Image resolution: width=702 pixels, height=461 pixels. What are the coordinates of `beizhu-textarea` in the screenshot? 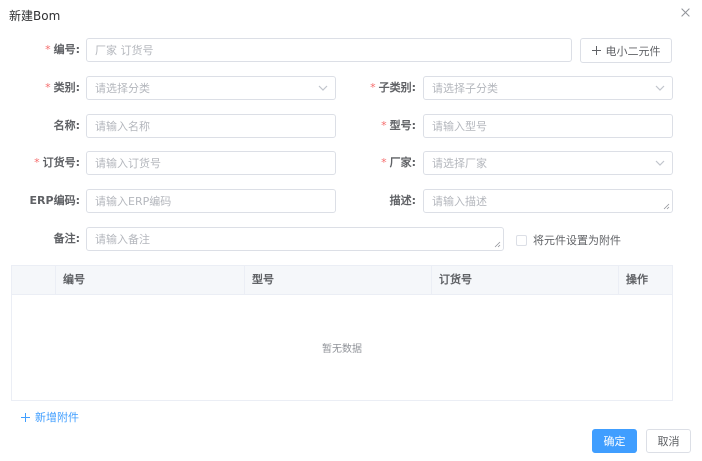 It's located at (295, 239).